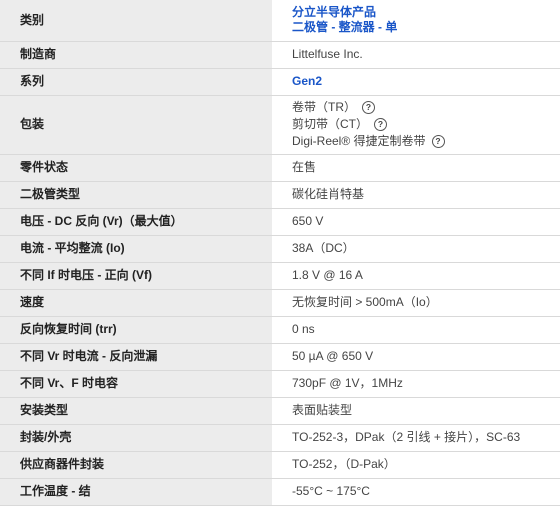 The image size is (560, 513). What do you see at coordinates (416, 411) in the screenshot?
I see `attribute-value-mounting-type: 表面贴装型` at bounding box center [416, 411].